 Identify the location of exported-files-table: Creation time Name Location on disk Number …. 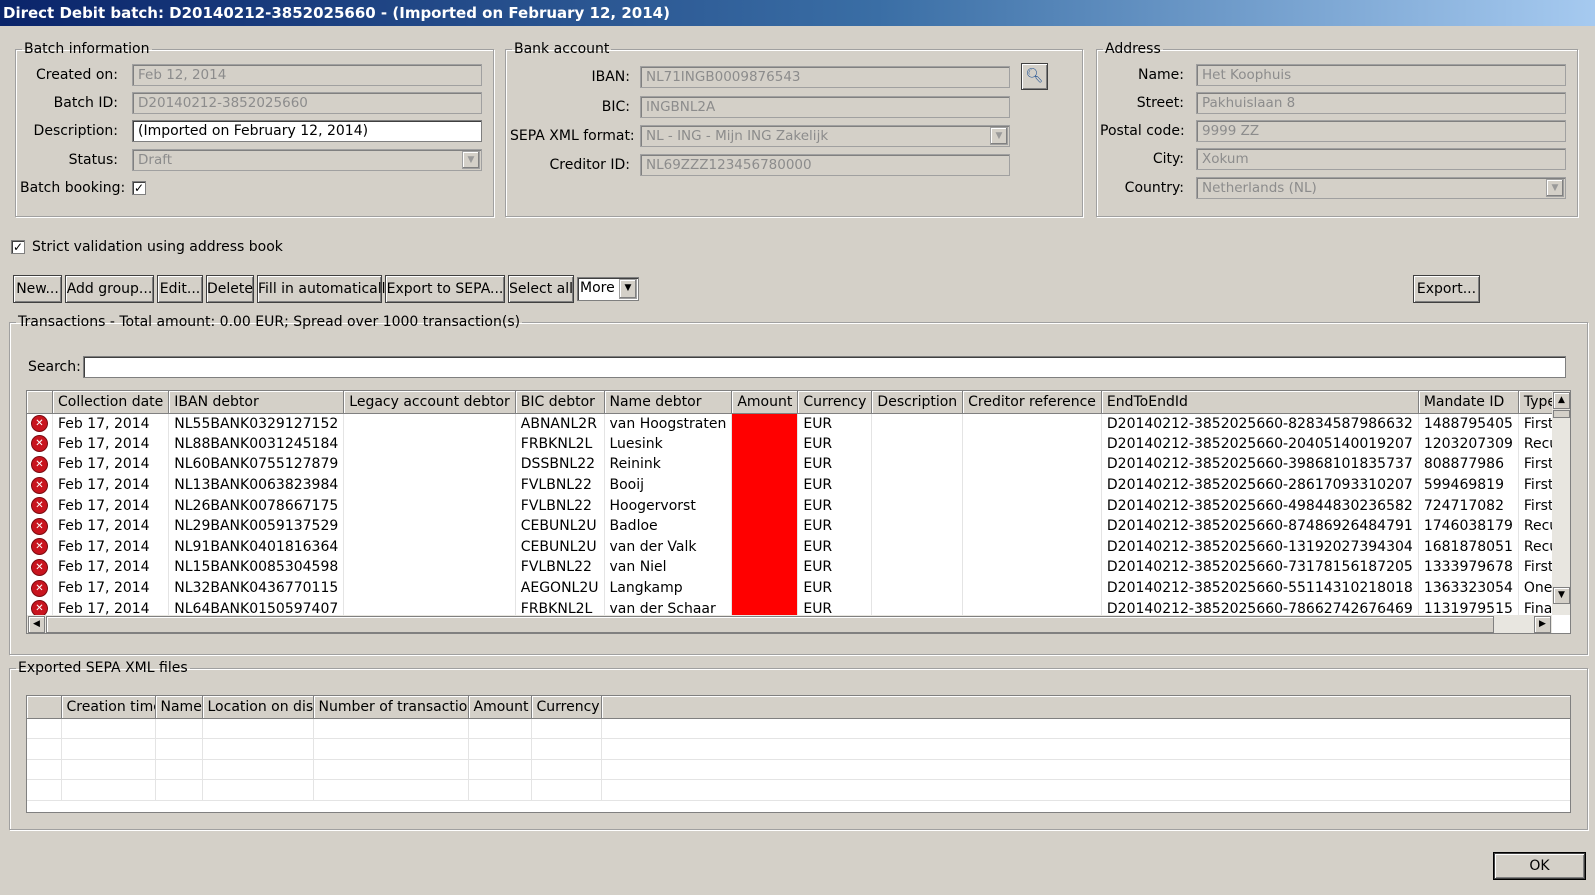
(798, 754).